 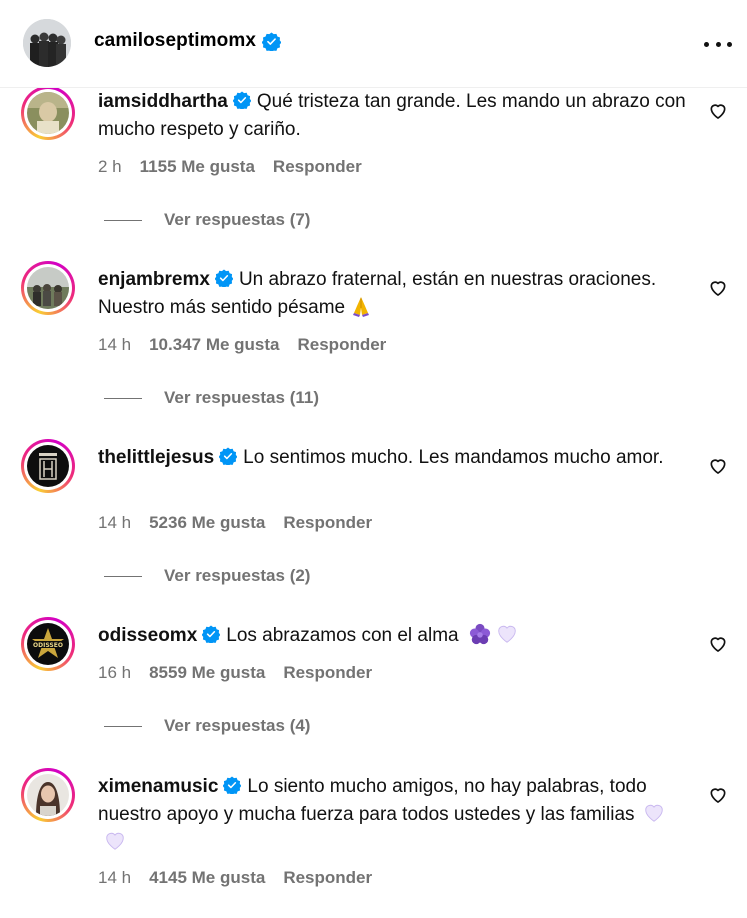 What do you see at coordinates (207, 878) in the screenshot?
I see `comment-likes: 4145 Me gusta` at bounding box center [207, 878].